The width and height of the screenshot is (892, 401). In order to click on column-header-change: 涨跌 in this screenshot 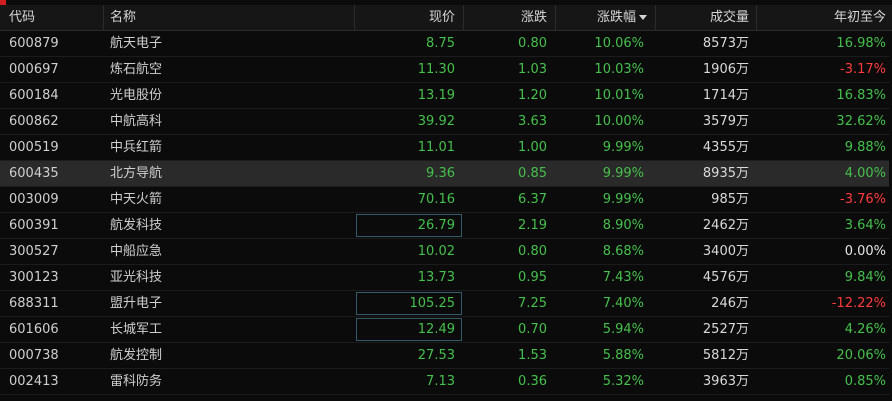, I will do `click(509, 17)`.